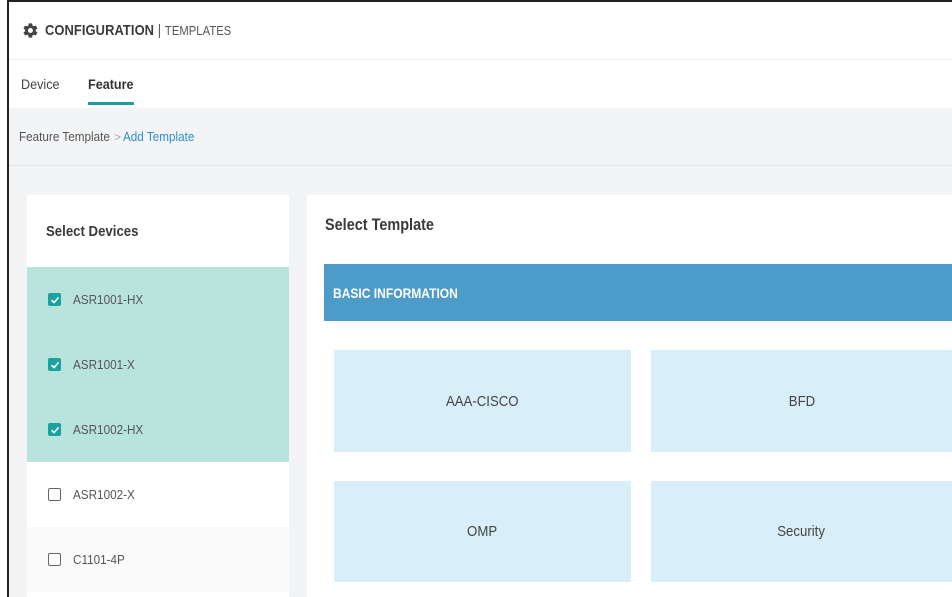 The height and width of the screenshot is (597, 952). I want to click on basic-information-header: BASIC INFORMATION, so click(638, 292).